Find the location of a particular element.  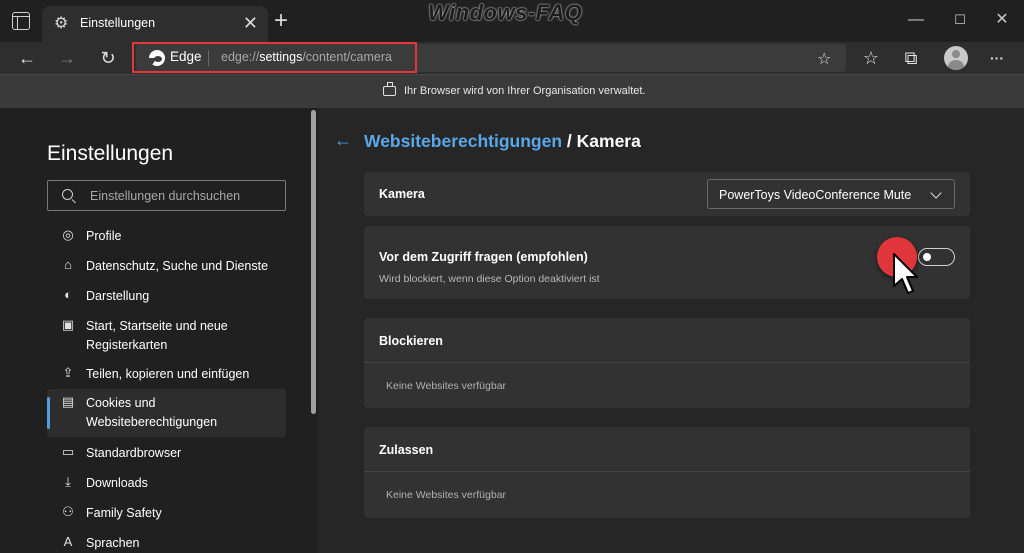

chevron-down-icon is located at coordinates (936, 193).